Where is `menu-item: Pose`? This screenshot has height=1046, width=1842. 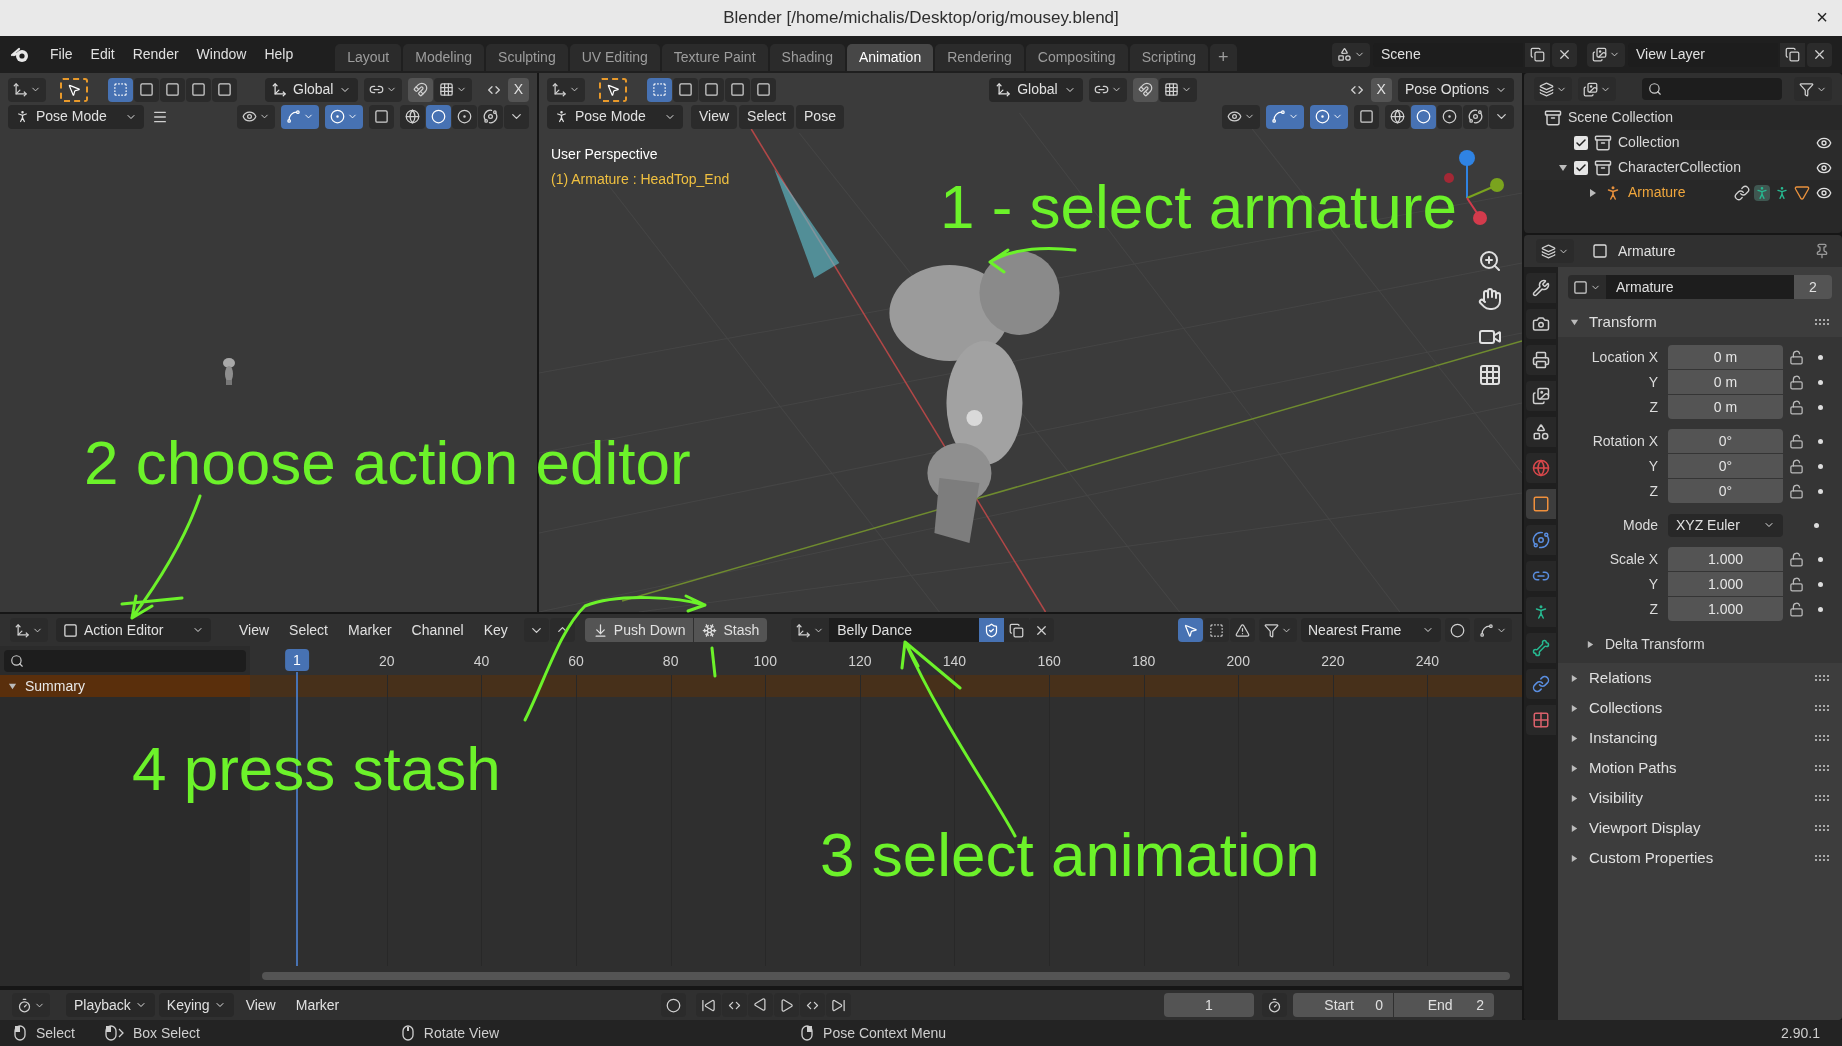
menu-item: Pose is located at coordinates (820, 116).